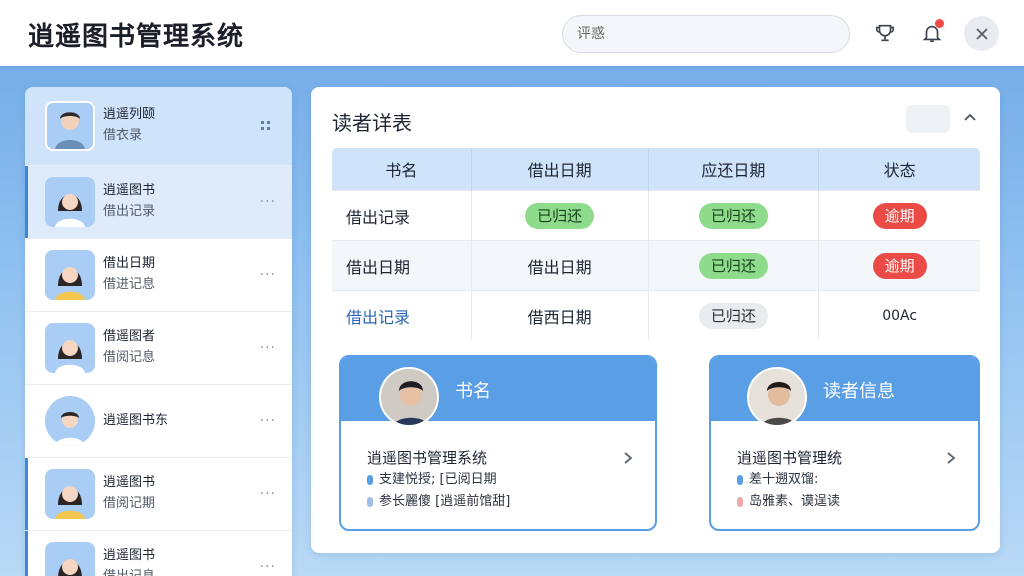 This screenshot has width=1024, height=576. Describe the element at coordinates (372, 123) in the screenshot. I see `page-title: 读者详表` at that location.